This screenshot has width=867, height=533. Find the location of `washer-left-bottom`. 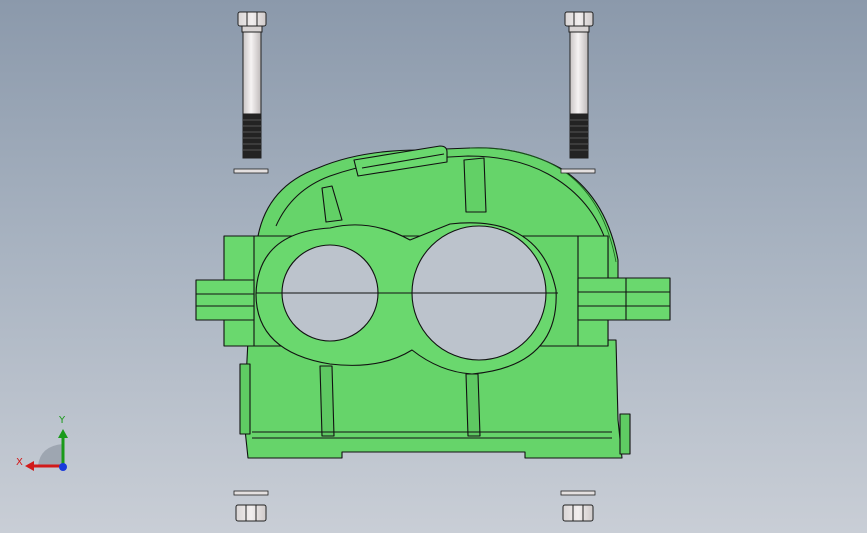

washer-left-bottom is located at coordinates (251, 493).